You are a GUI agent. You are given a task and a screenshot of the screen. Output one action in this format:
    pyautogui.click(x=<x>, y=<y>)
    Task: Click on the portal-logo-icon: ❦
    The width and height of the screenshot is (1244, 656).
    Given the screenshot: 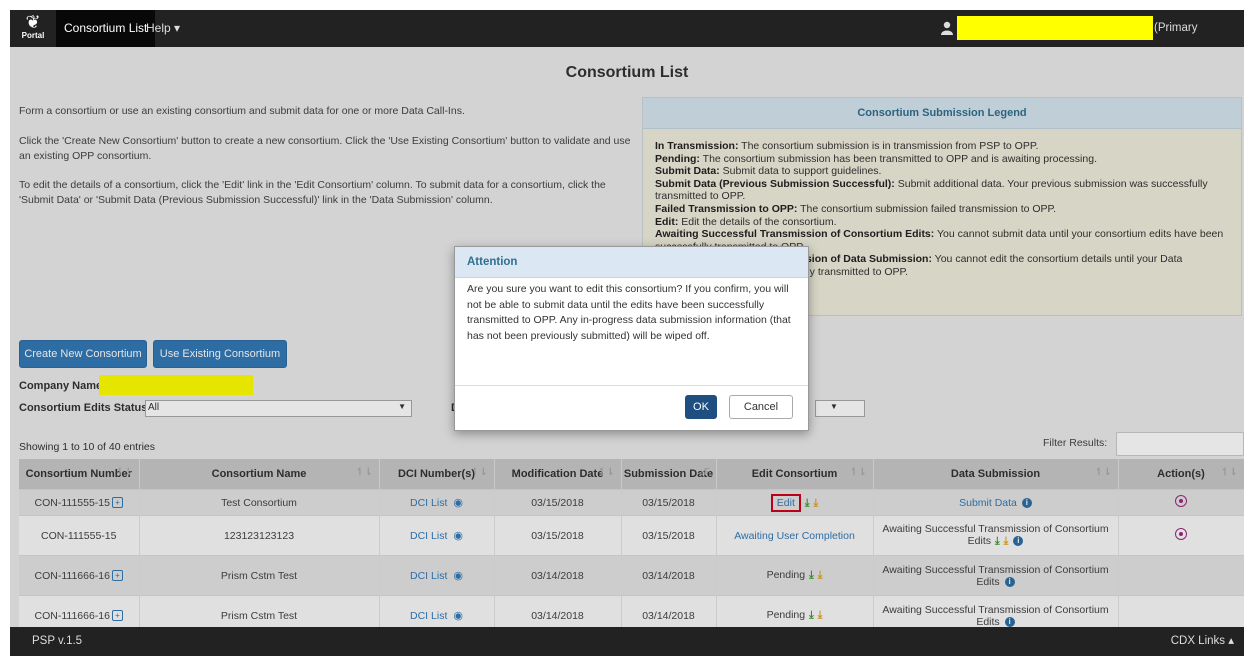 What is the action you would take?
    pyautogui.click(x=33, y=22)
    